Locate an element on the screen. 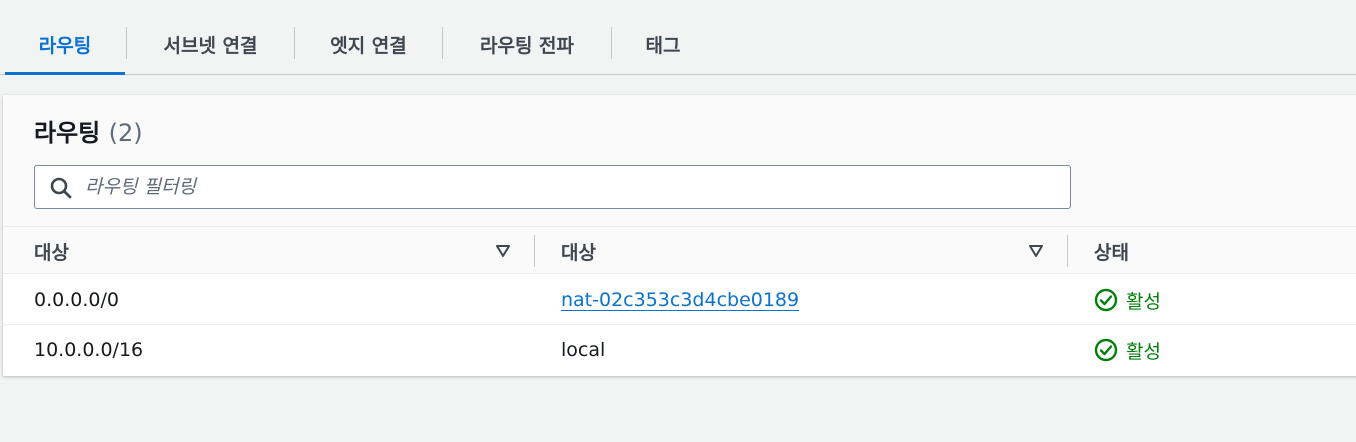 This screenshot has height=442, width=1356. page-title: 라우팅 (2) is located at coordinates (88, 130).